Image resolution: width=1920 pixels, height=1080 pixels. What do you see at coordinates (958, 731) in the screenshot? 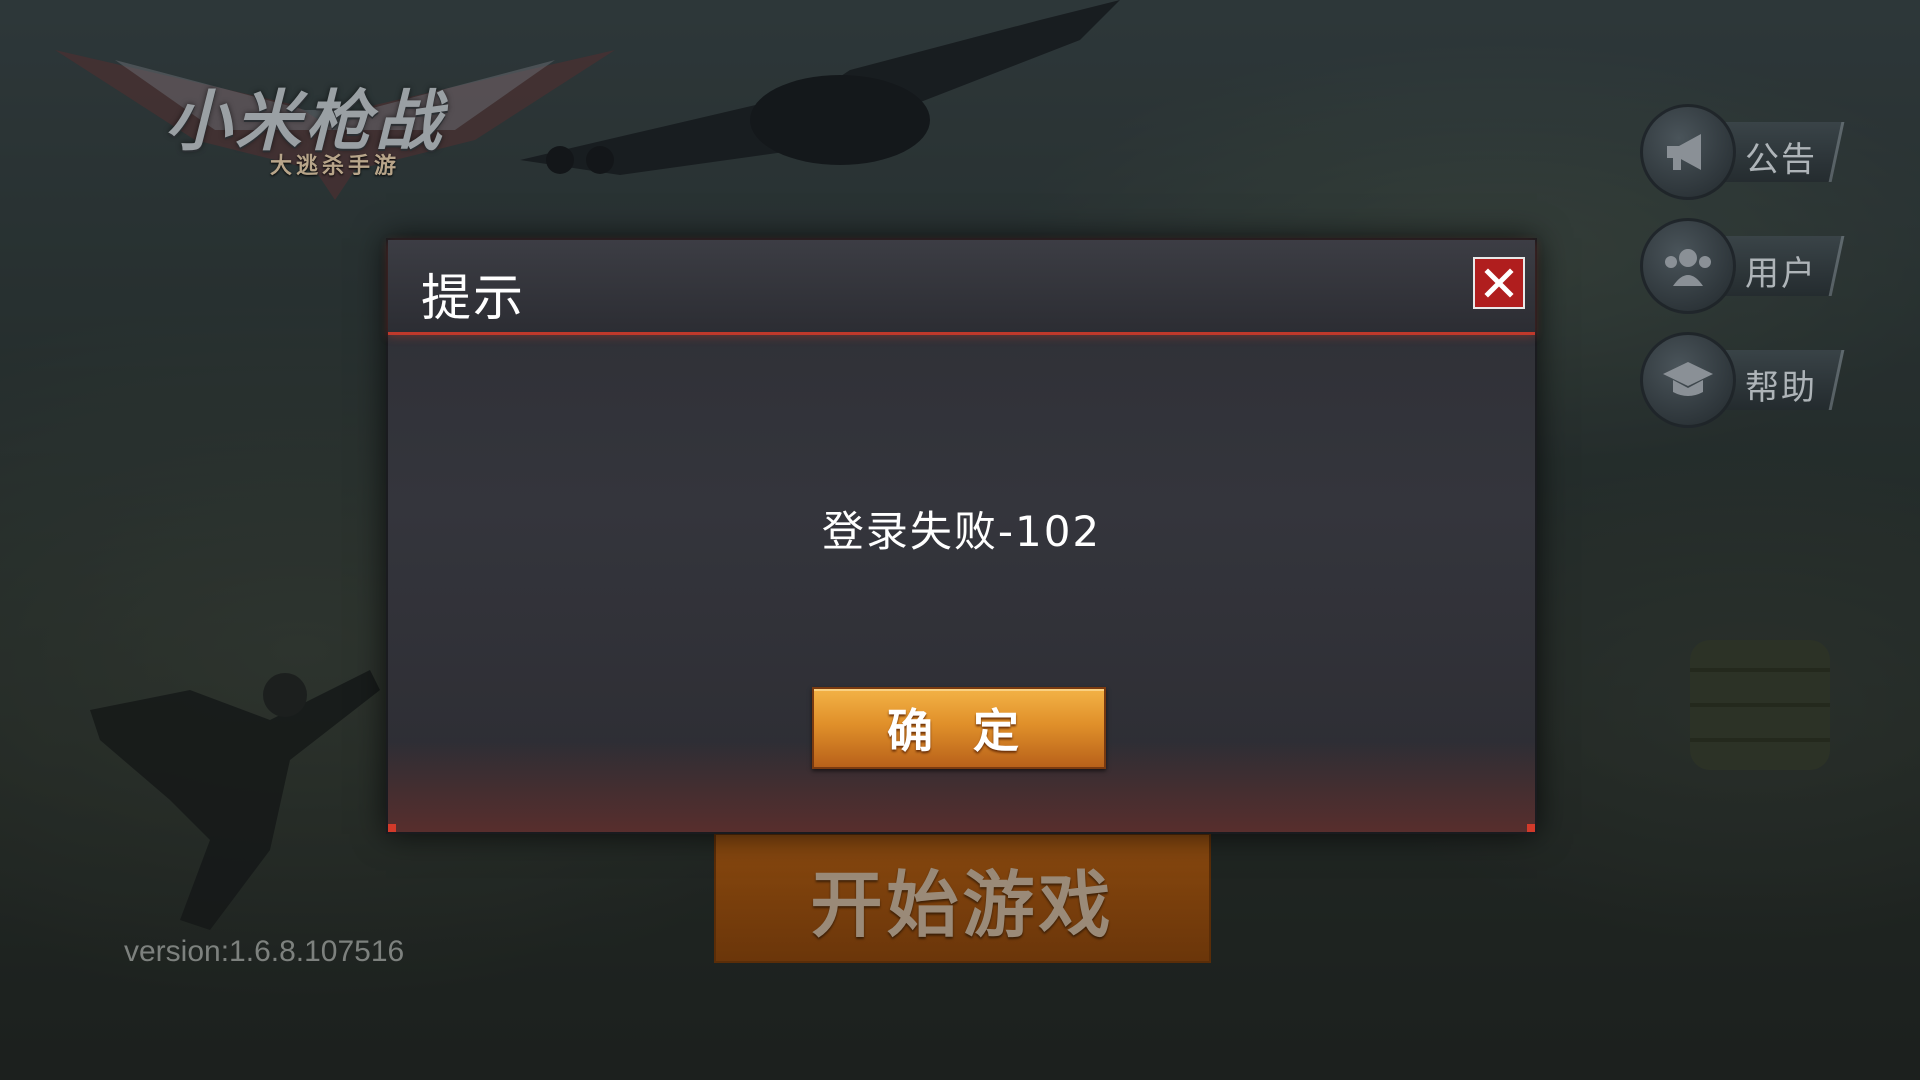
I see `confirm-label: 确 定` at bounding box center [958, 731].